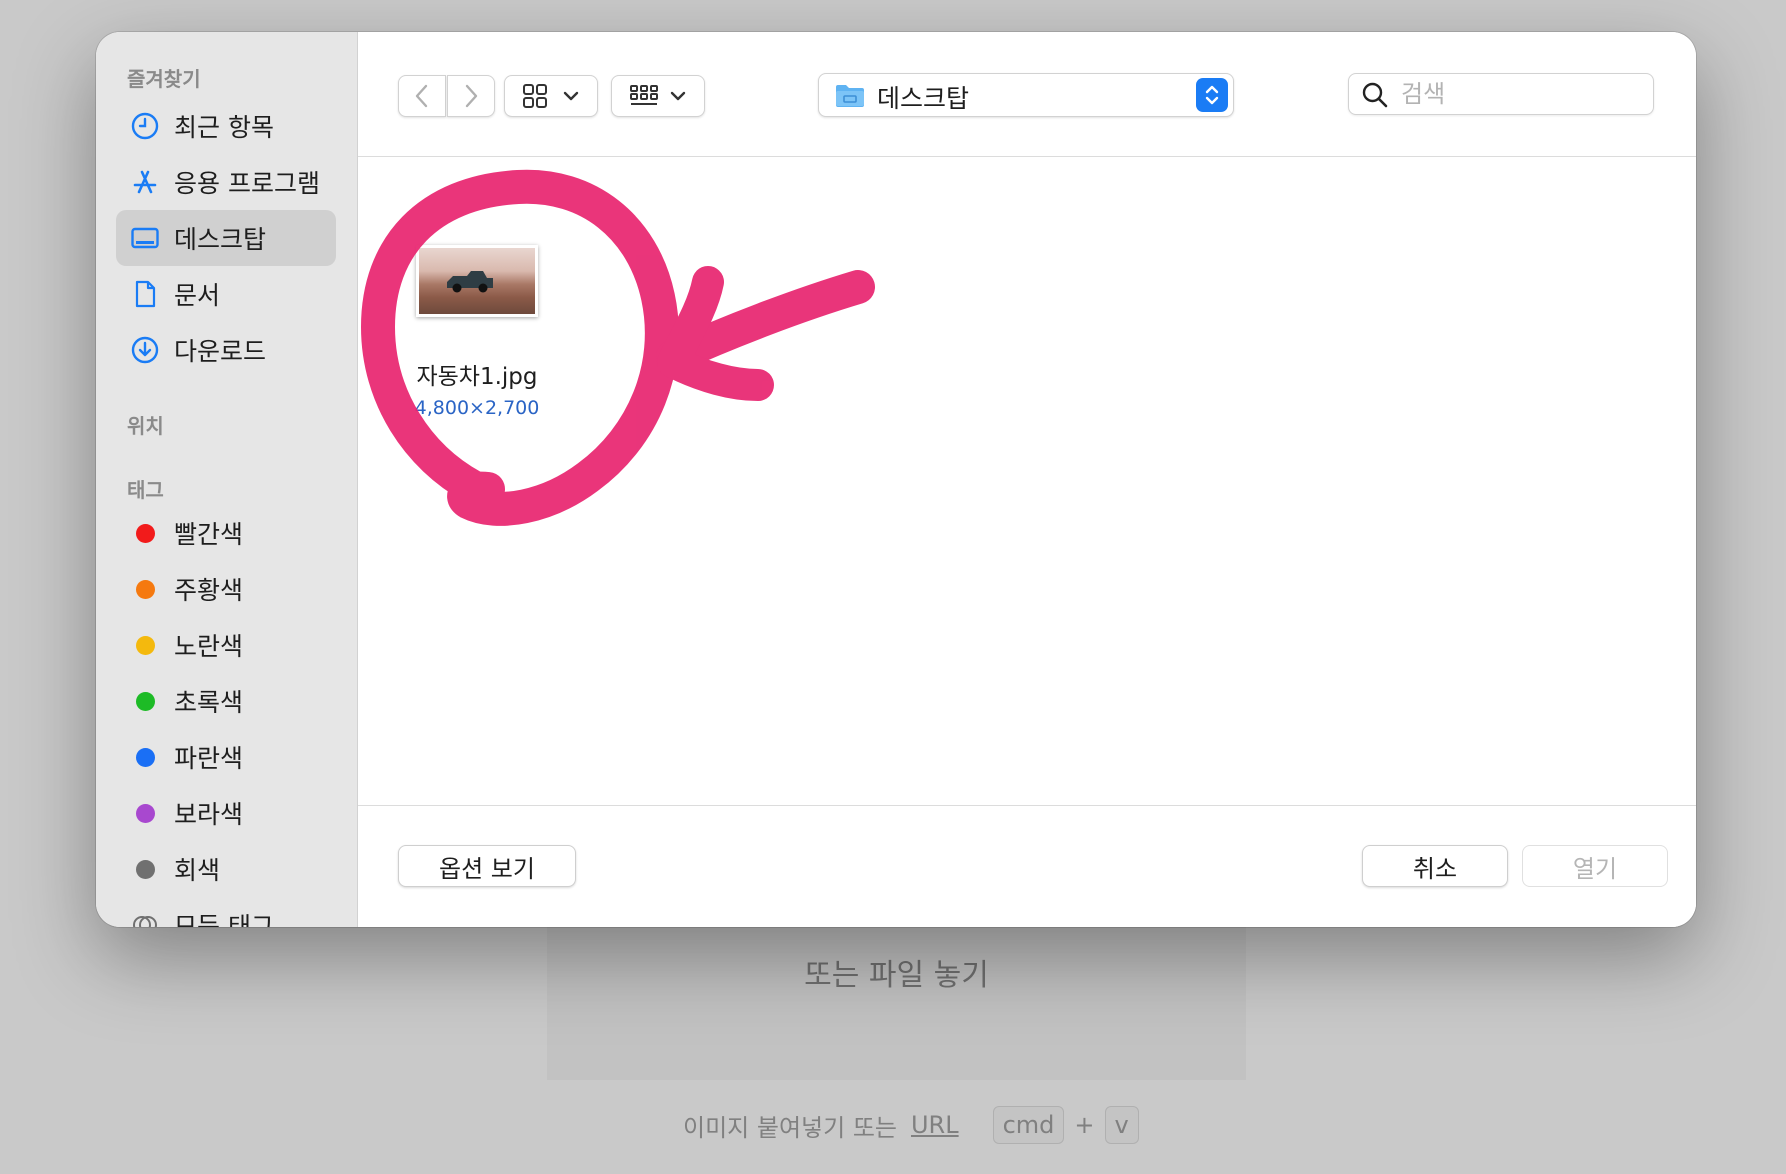 This screenshot has width=1786, height=1174. What do you see at coordinates (197, 870) in the screenshot?
I see `sidebar-item-label: 회색` at bounding box center [197, 870].